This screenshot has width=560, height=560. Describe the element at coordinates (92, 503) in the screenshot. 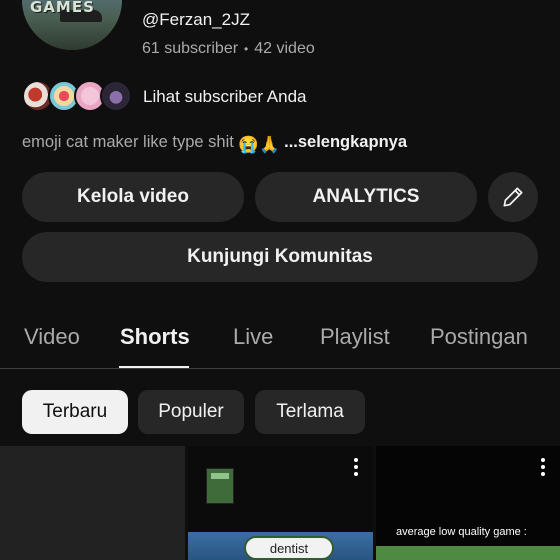

I see `short-thumbnail` at that location.